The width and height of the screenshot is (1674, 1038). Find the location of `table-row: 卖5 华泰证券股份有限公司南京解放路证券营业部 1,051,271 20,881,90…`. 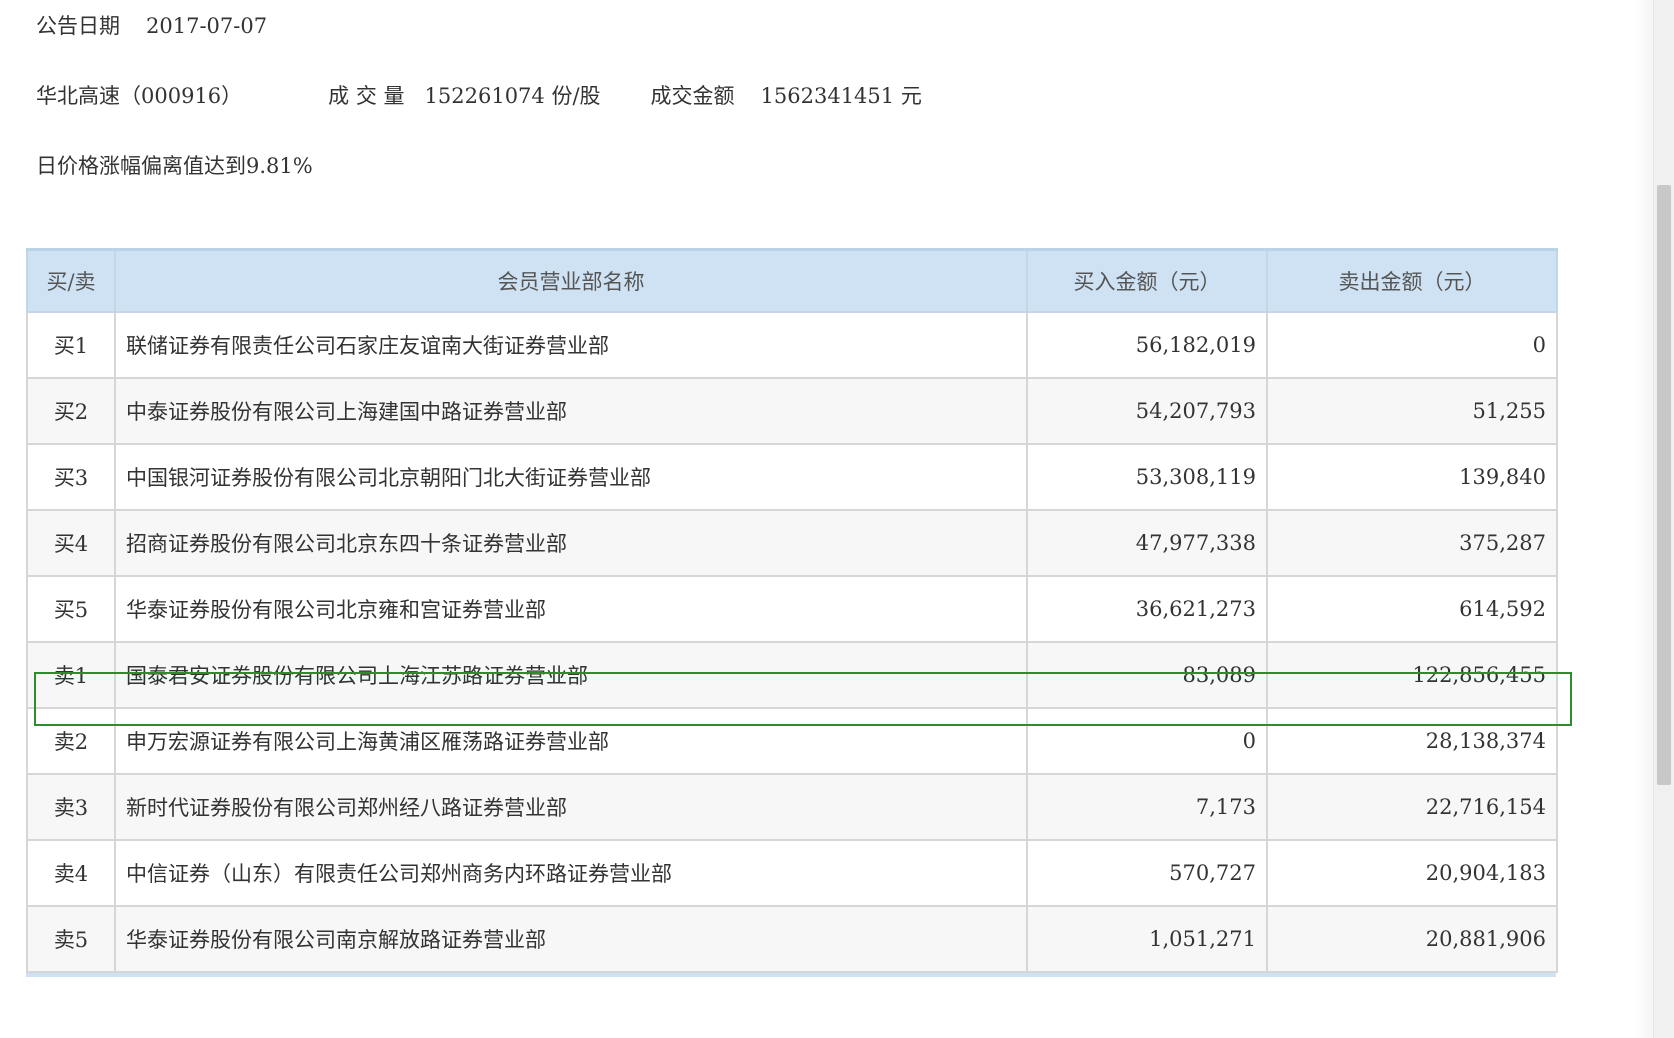

table-row: 卖5 华泰证券股份有限公司南京解放路证券营业部 1,051,271 20,881,90… is located at coordinates (792, 938).